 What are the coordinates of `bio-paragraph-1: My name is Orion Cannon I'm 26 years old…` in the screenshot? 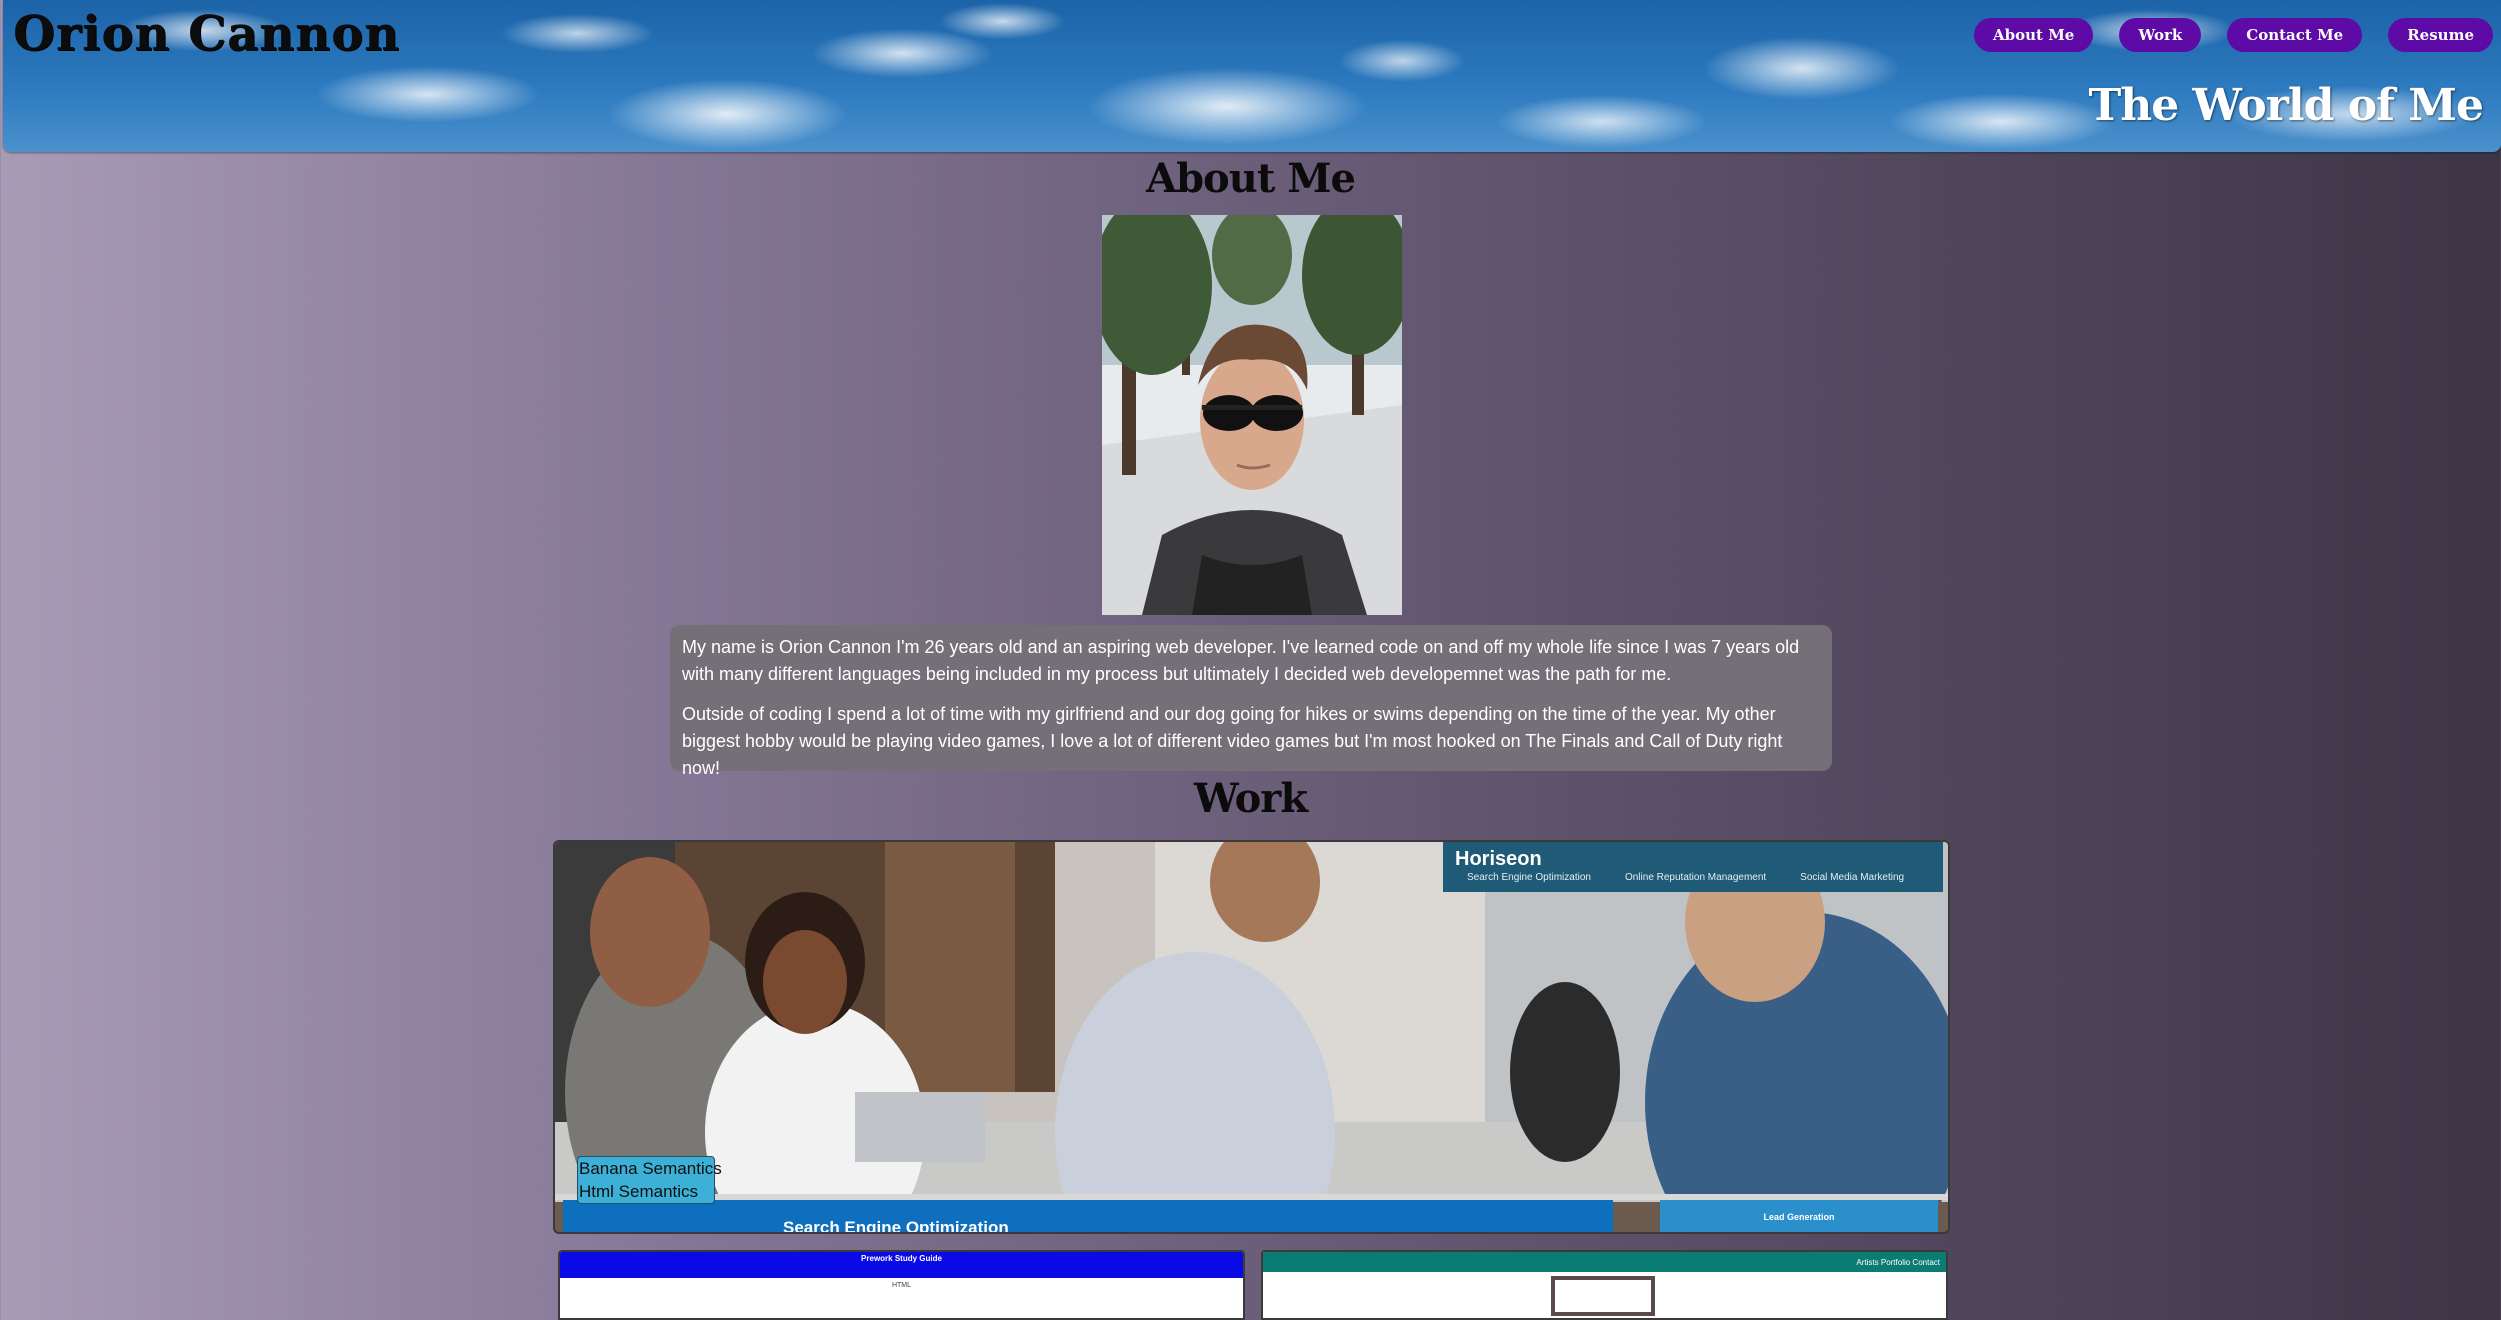 It's located at (1241, 660).